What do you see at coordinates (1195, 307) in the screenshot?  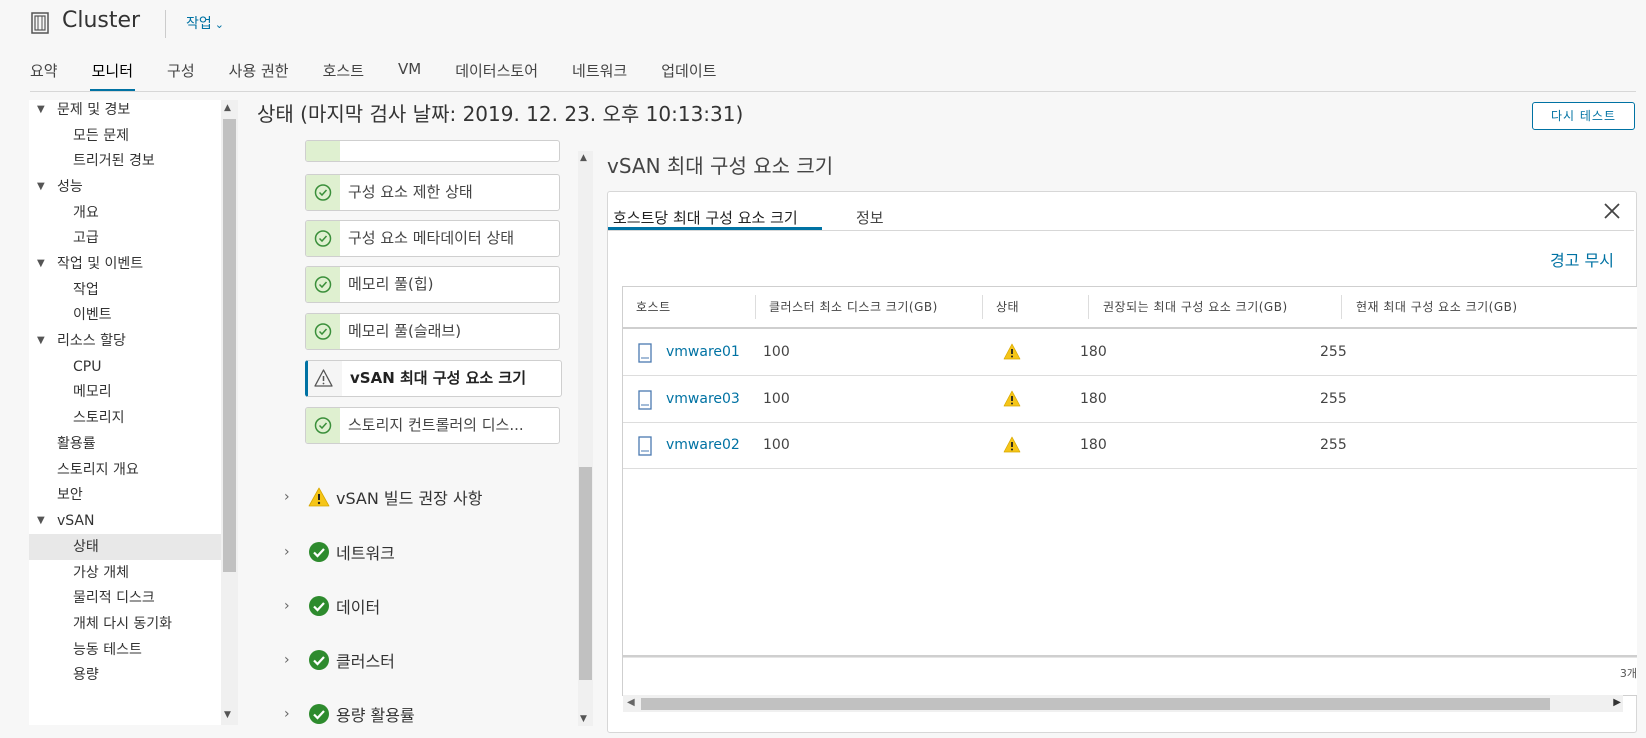 I see `column-header-recommended: 권장되는 최대 구성 요소 크기(GB)` at bounding box center [1195, 307].